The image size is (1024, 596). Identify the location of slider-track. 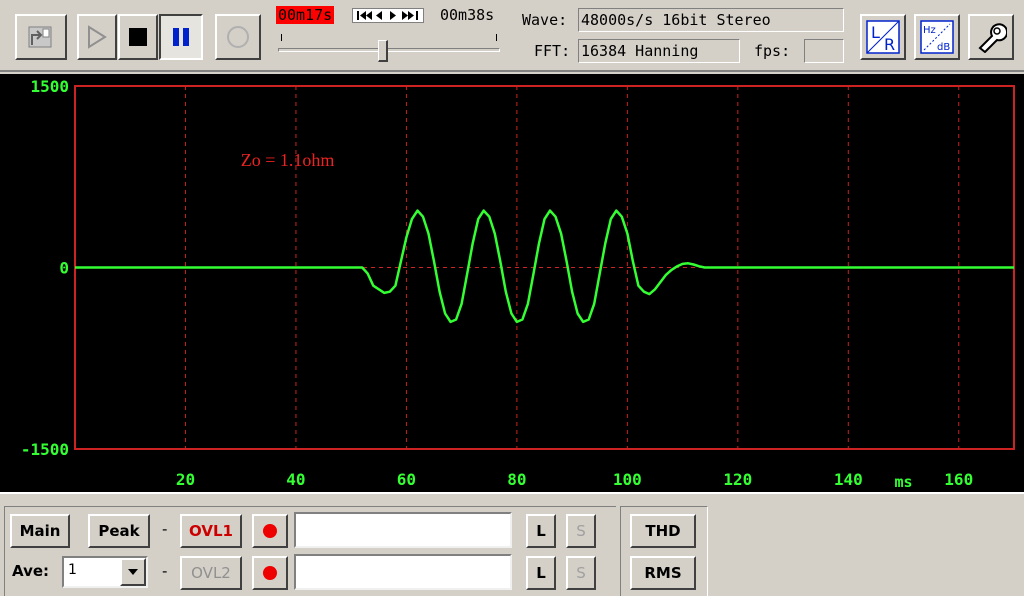
(389, 50).